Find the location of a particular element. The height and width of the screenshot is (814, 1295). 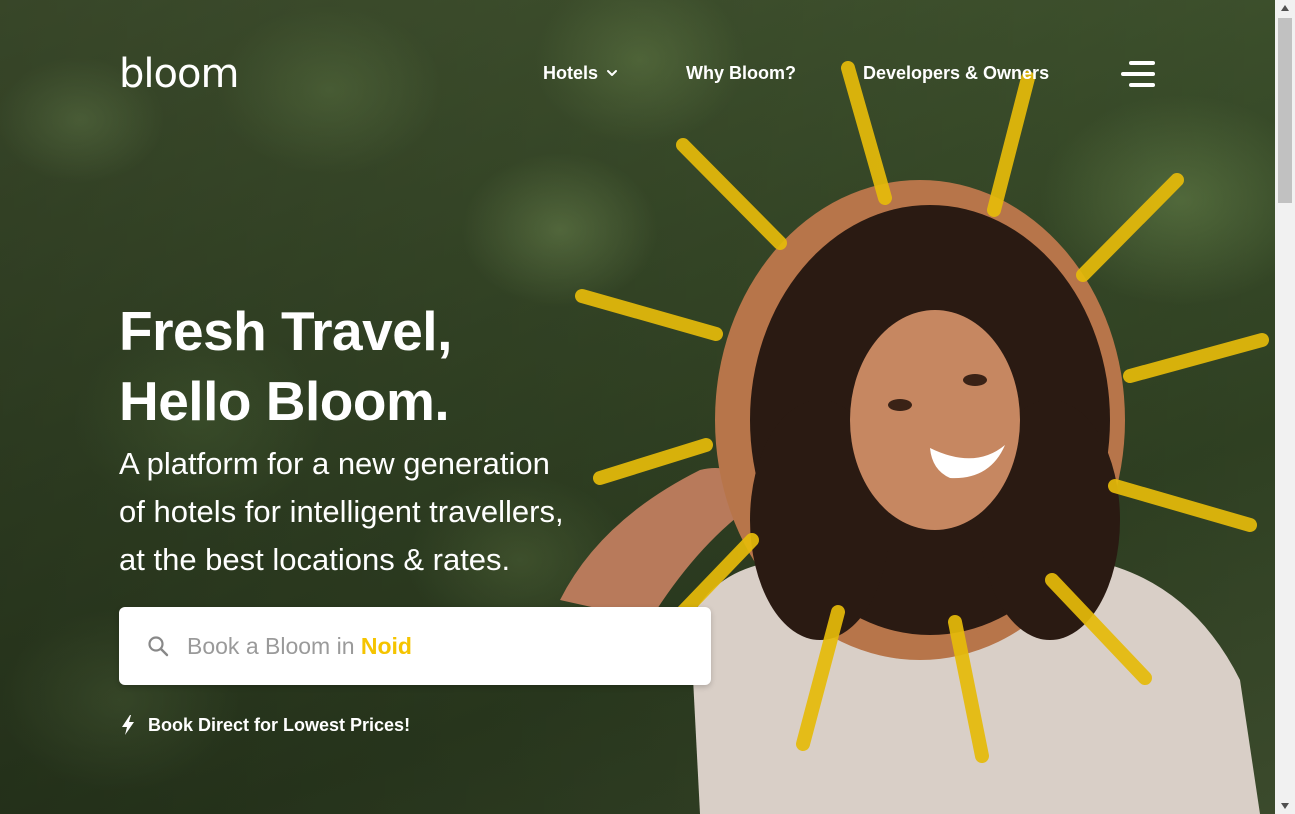

page-scrollbar is located at coordinates (1285, 407).